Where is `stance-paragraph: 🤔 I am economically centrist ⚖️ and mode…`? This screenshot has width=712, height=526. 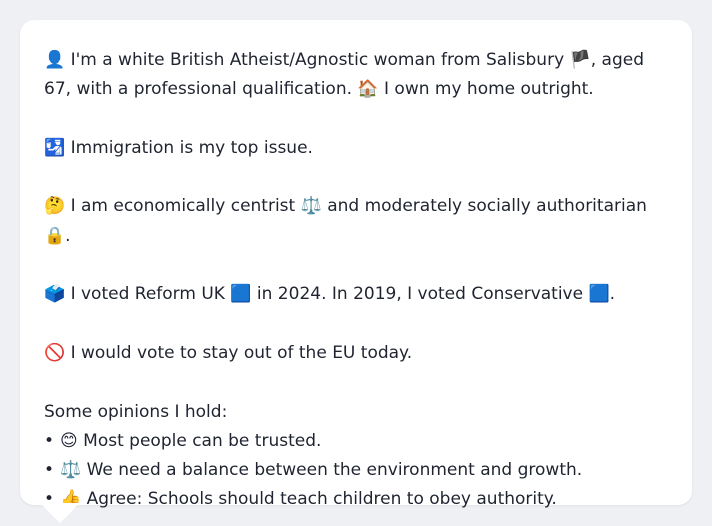 stance-paragraph: 🤔 I am economically centrist ⚖️ and mode… is located at coordinates (356, 221).